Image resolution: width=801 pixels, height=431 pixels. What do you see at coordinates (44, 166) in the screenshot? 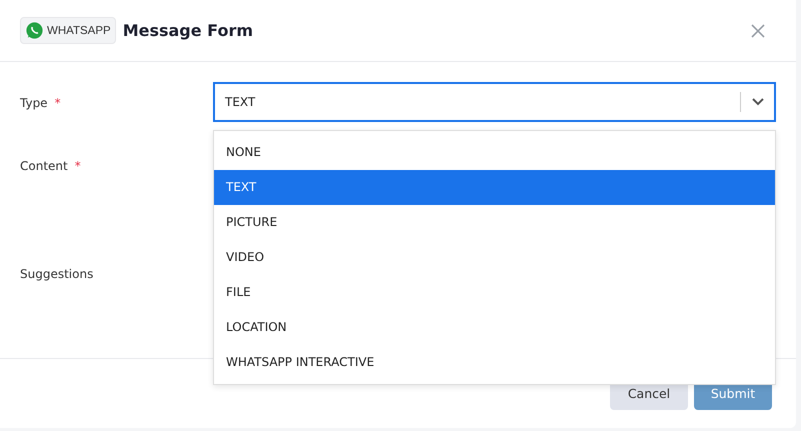
I see `field-label: Content` at bounding box center [44, 166].